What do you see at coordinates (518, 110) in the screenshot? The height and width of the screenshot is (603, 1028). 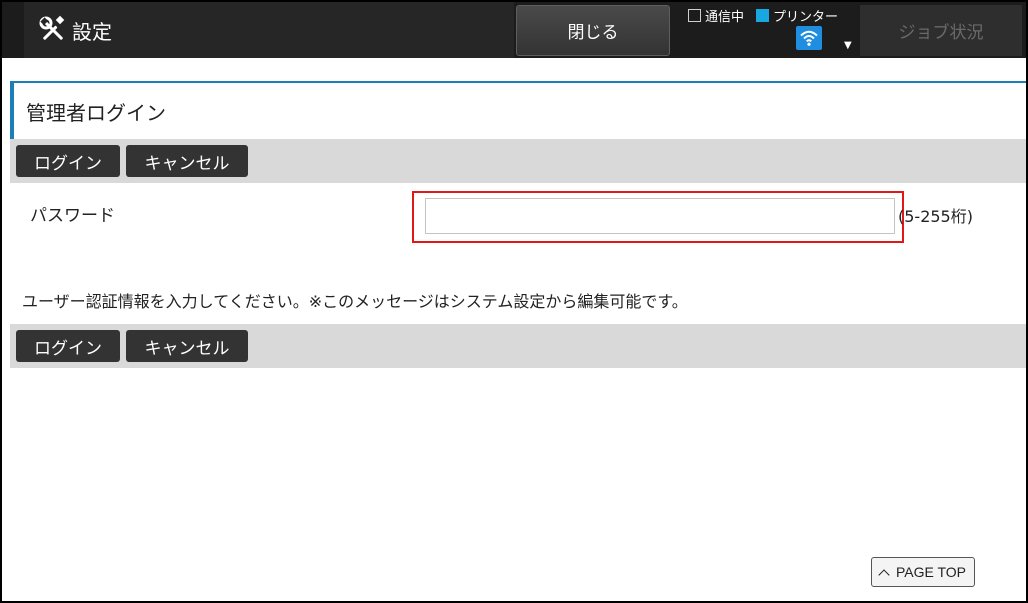 I see `page-title: 管理者ログイン` at bounding box center [518, 110].